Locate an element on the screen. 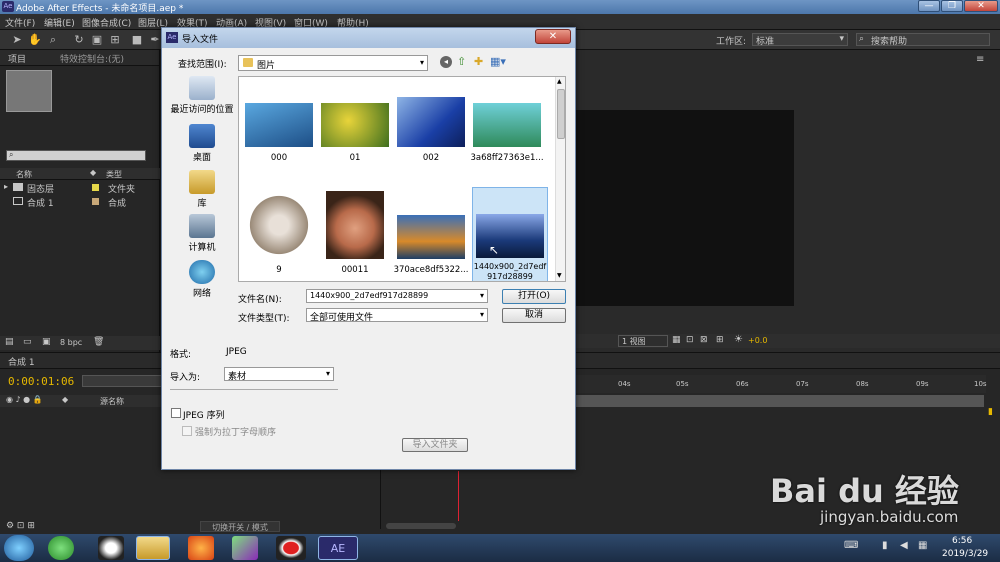 The image size is (1000, 562). new-comp-icon: ▣ is located at coordinates (46, 342).